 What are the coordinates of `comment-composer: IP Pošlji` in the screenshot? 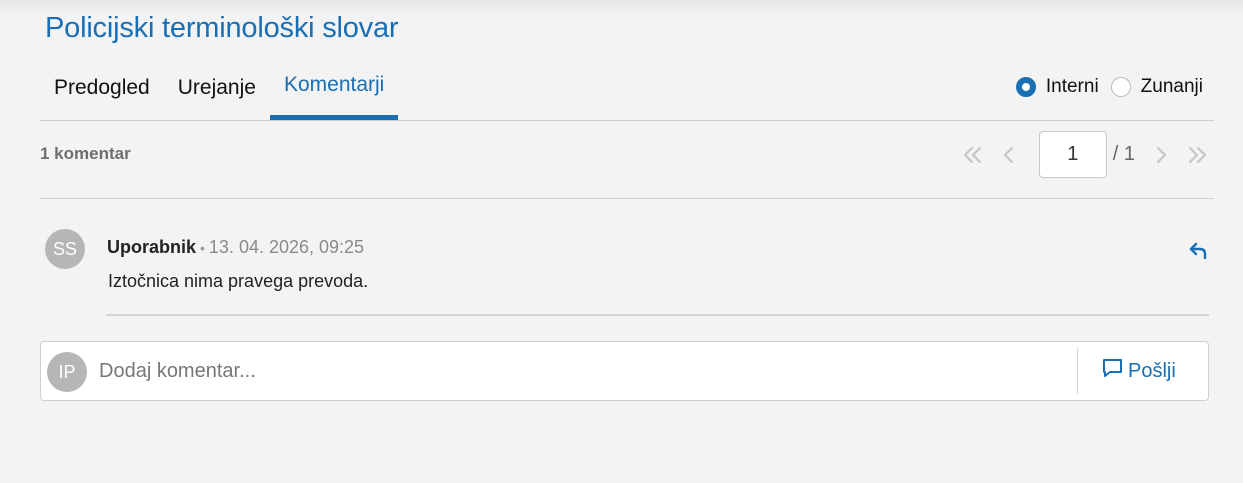 It's located at (624, 371).